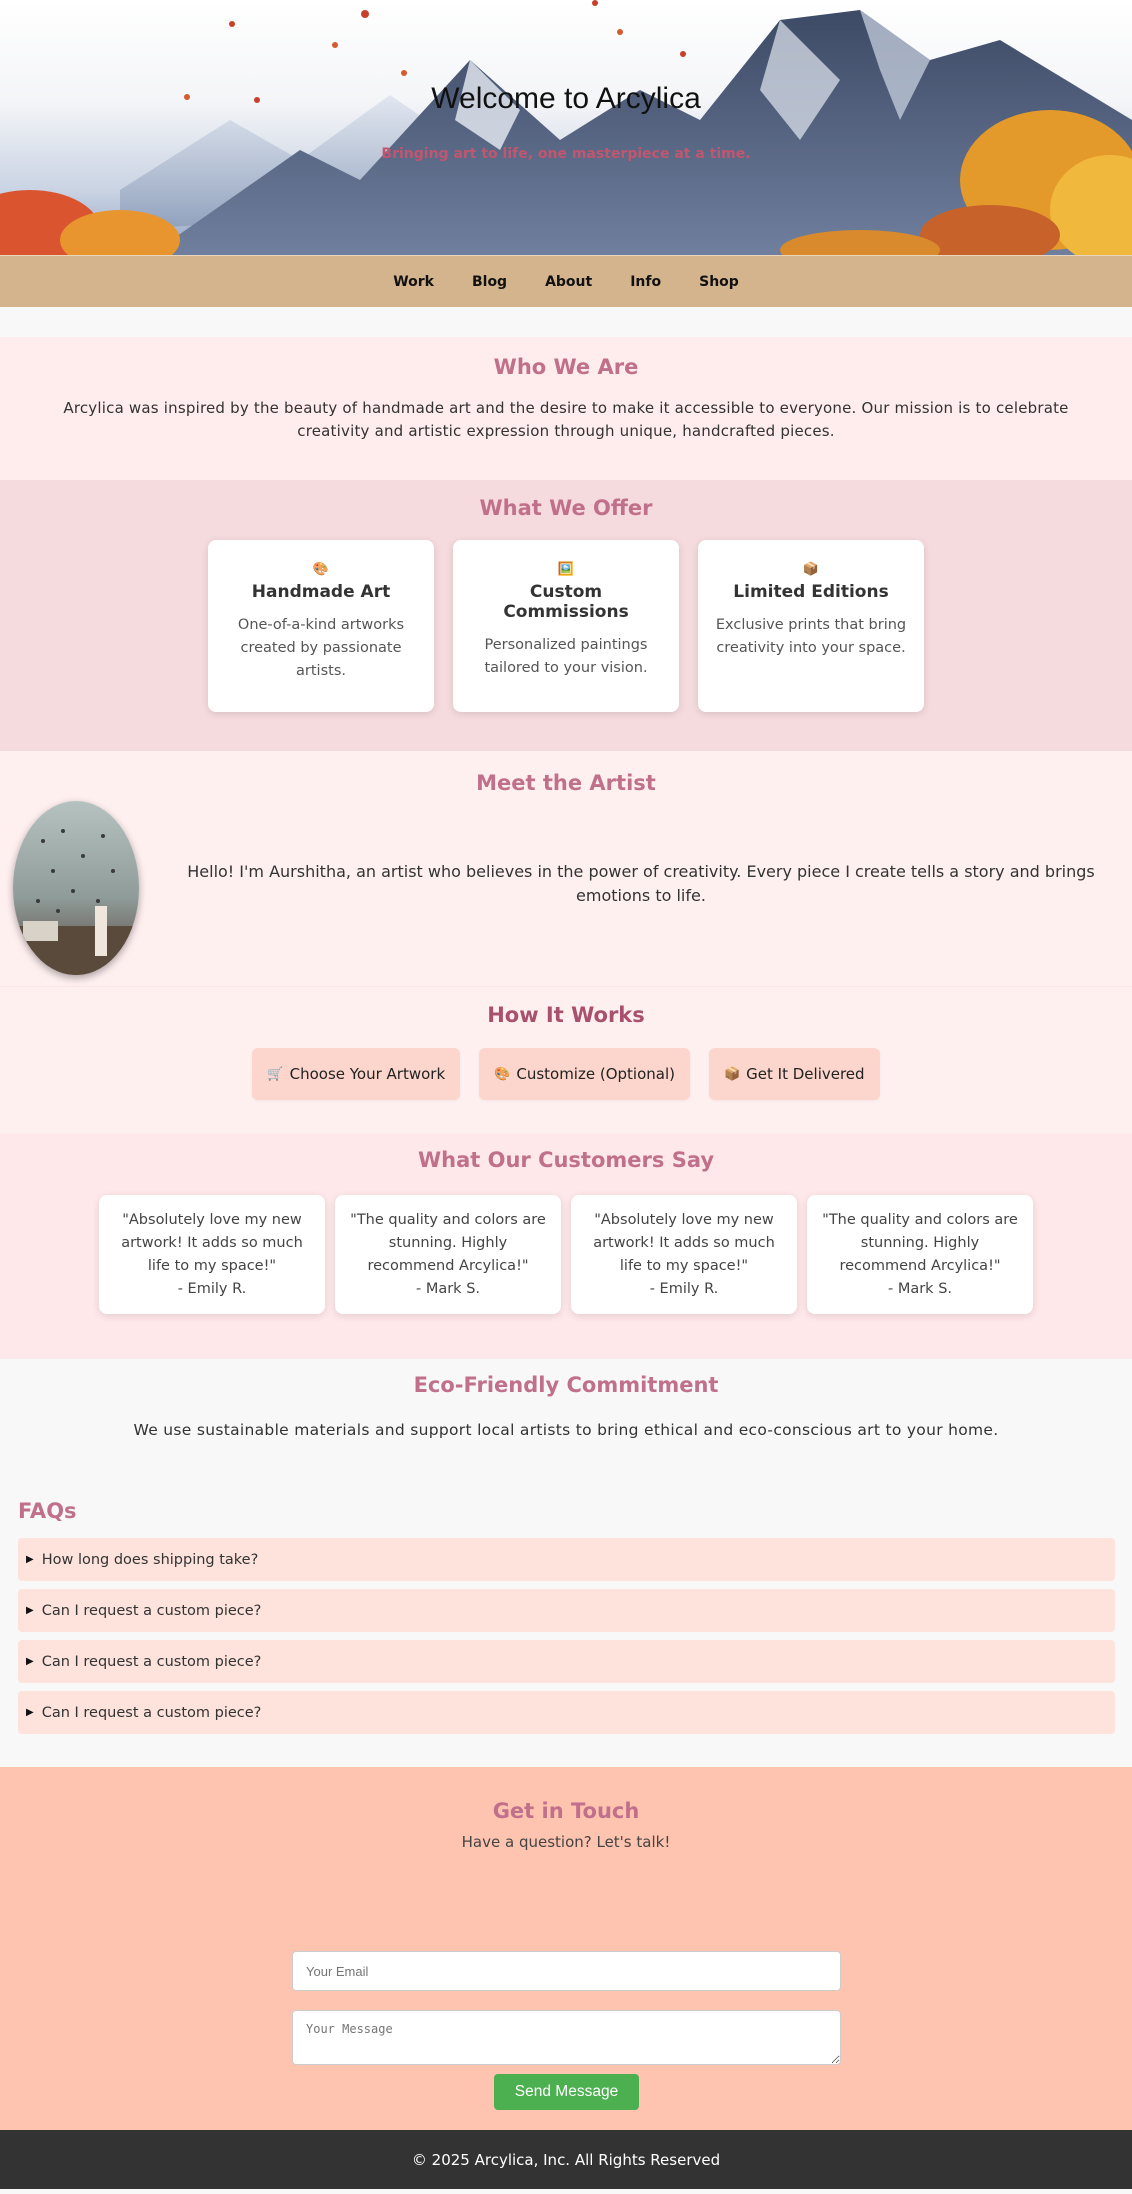 This screenshot has width=1132, height=2194. What do you see at coordinates (719, 282) in the screenshot?
I see `nav-link-shop: Shop` at bounding box center [719, 282].